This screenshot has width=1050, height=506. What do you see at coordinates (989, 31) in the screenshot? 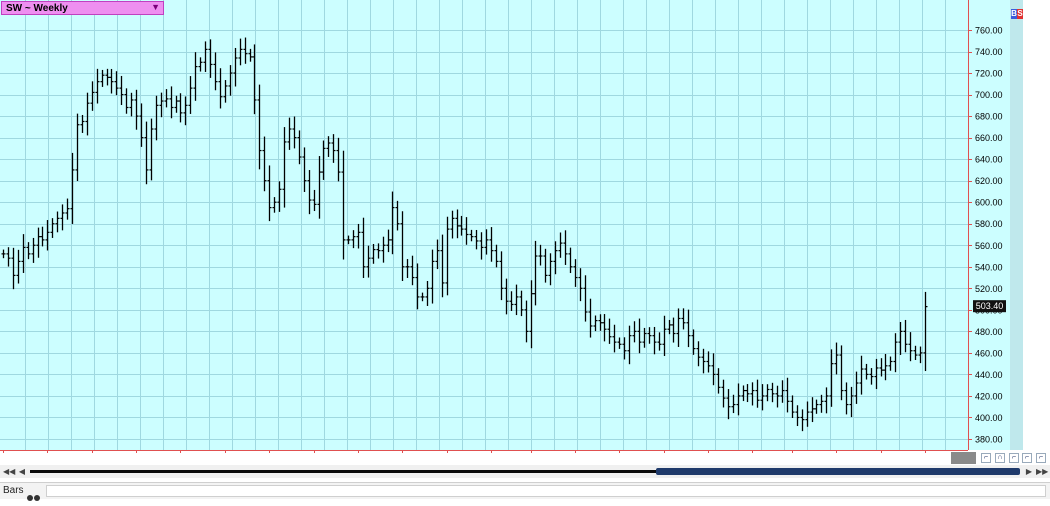
I see `price-tick-label: 760.00` at bounding box center [989, 31].